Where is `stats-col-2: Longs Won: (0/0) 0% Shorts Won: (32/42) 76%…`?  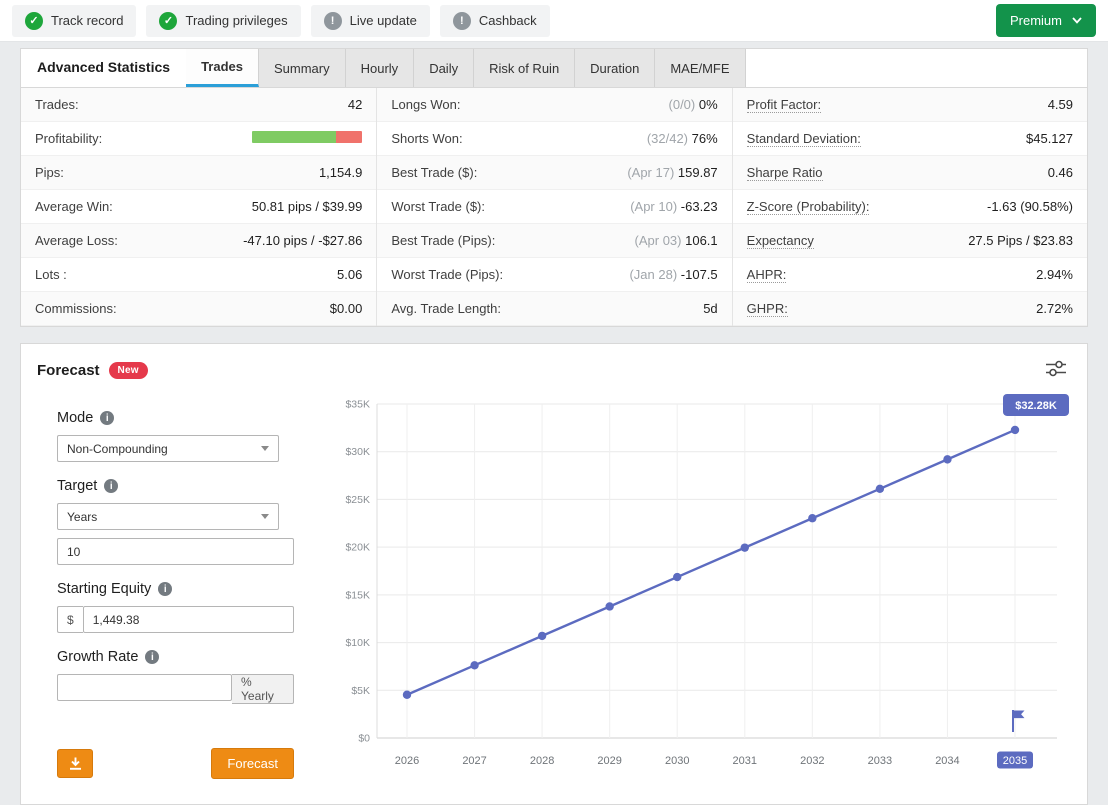 stats-col-2: Longs Won: (0/0) 0% Shorts Won: (32/42) 76%… is located at coordinates (554, 207).